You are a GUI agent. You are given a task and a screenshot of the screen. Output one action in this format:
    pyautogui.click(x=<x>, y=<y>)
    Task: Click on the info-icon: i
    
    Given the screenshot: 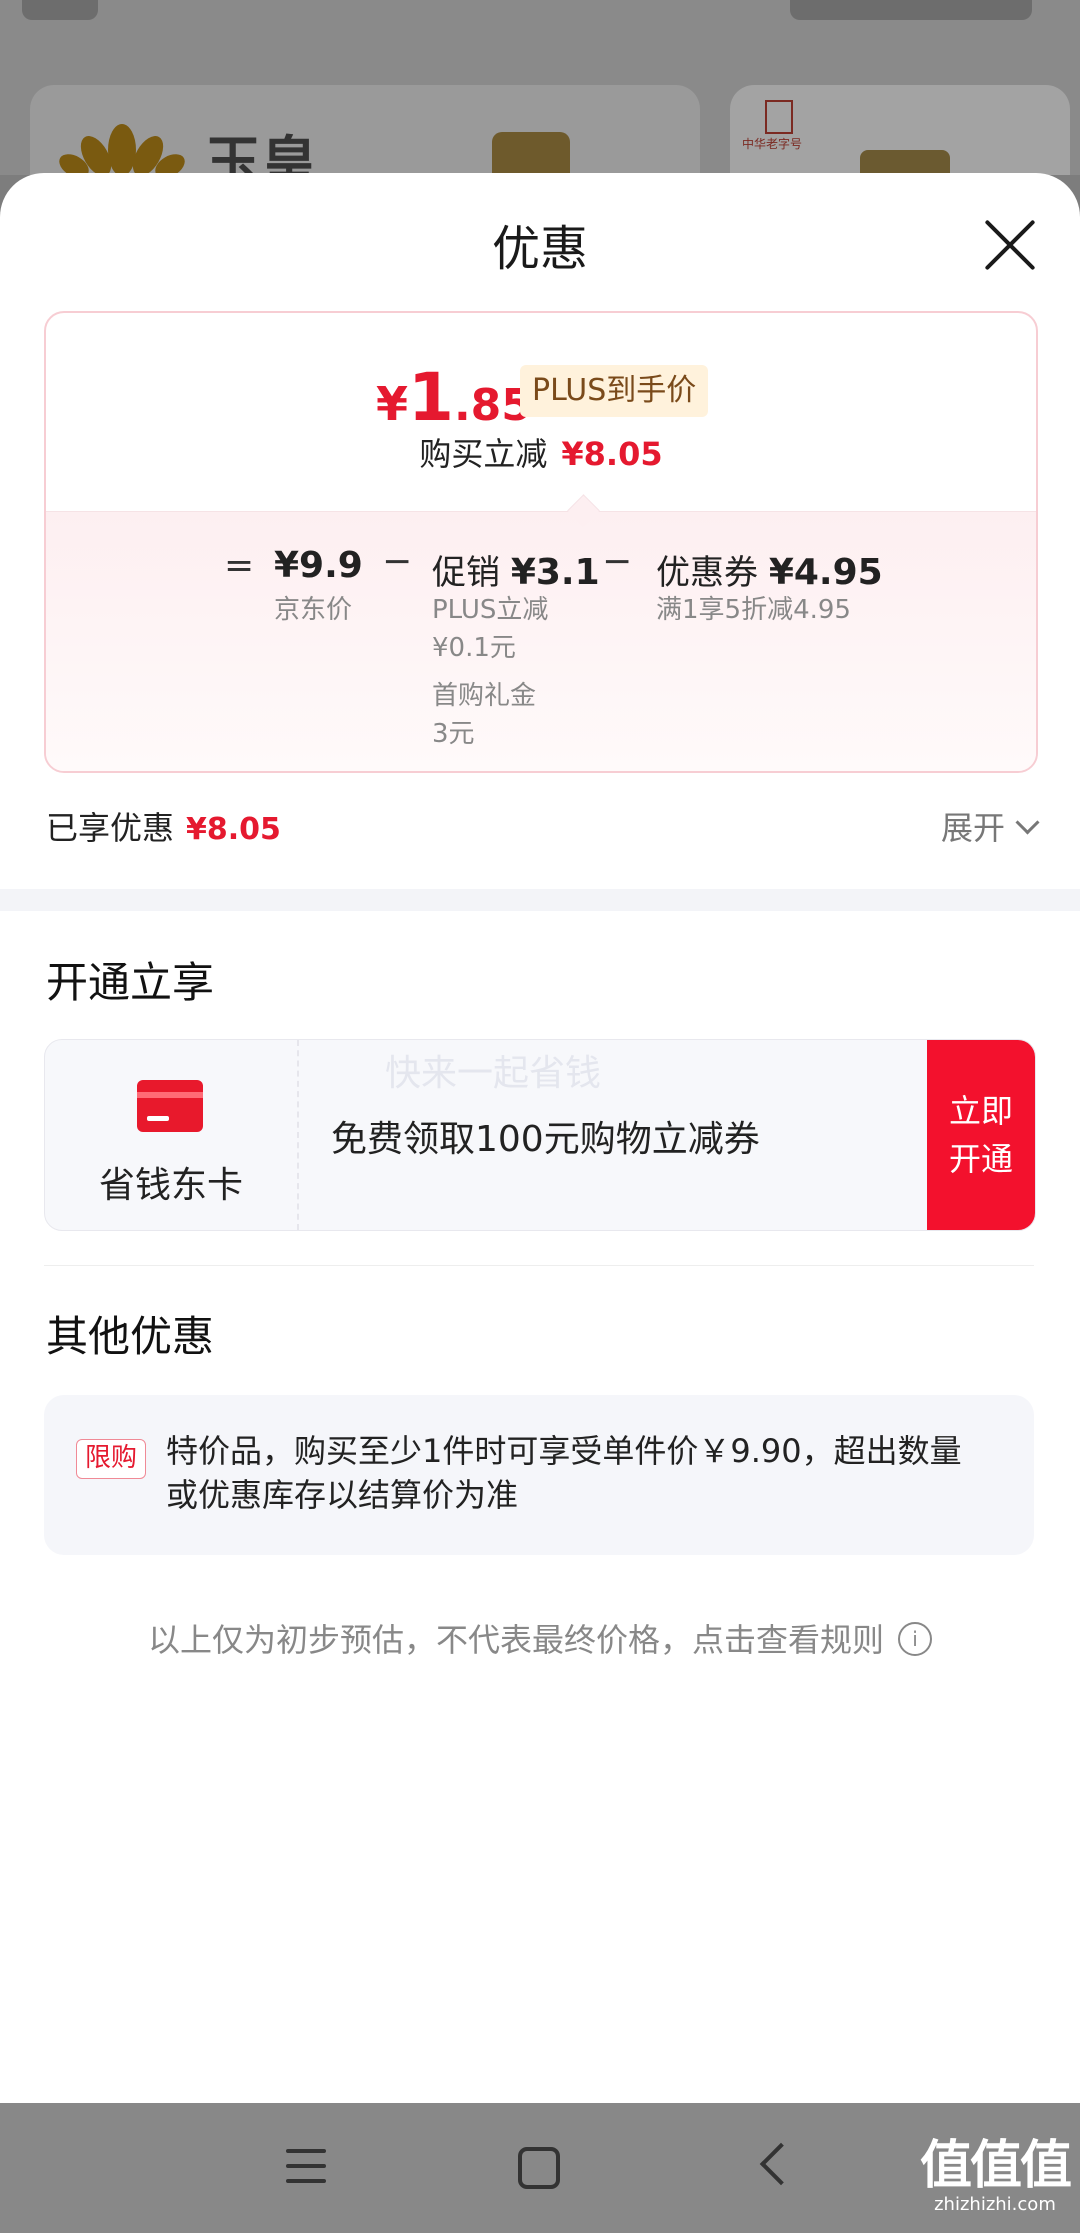 What is the action you would take?
    pyautogui.click(x=915, y=1639)
    